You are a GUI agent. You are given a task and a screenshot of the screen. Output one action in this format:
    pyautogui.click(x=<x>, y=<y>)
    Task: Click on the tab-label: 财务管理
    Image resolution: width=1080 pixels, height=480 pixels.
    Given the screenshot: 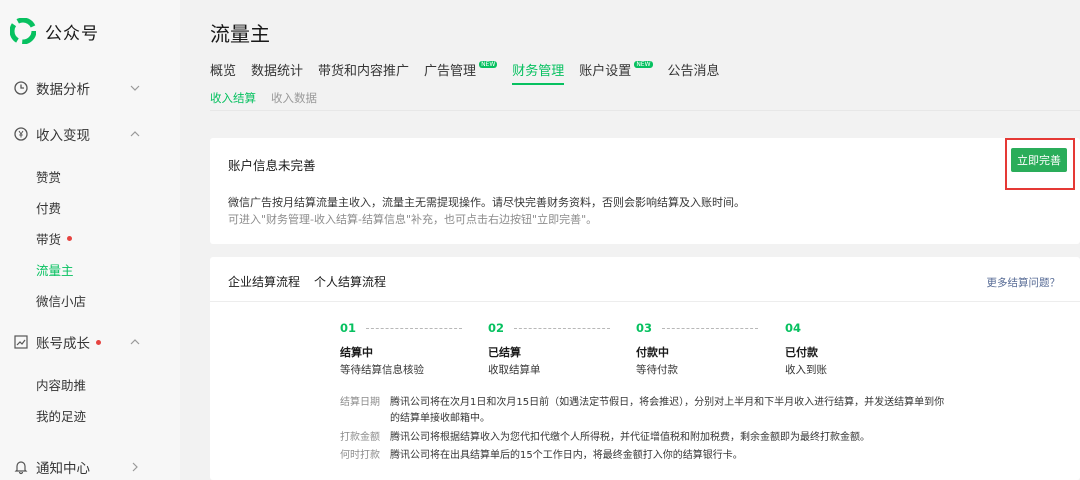 What is the action you would take?
    pyautogui.click(x=538, y=71)
    